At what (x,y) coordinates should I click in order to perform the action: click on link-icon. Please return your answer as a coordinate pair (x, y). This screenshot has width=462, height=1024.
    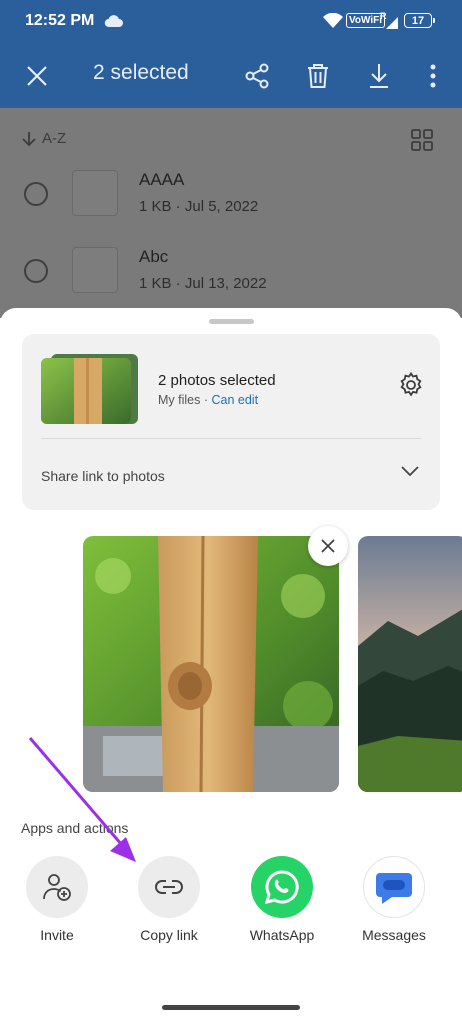
    Looking at the image, I should click on (169, 887).